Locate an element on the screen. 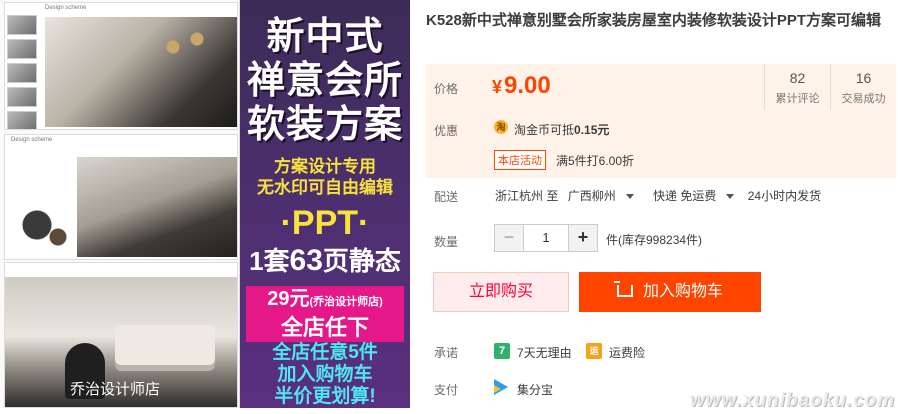 This screenshot has height=414, width=898. banner-box-line2: 全店任下 is located at coordinates (324, 327).